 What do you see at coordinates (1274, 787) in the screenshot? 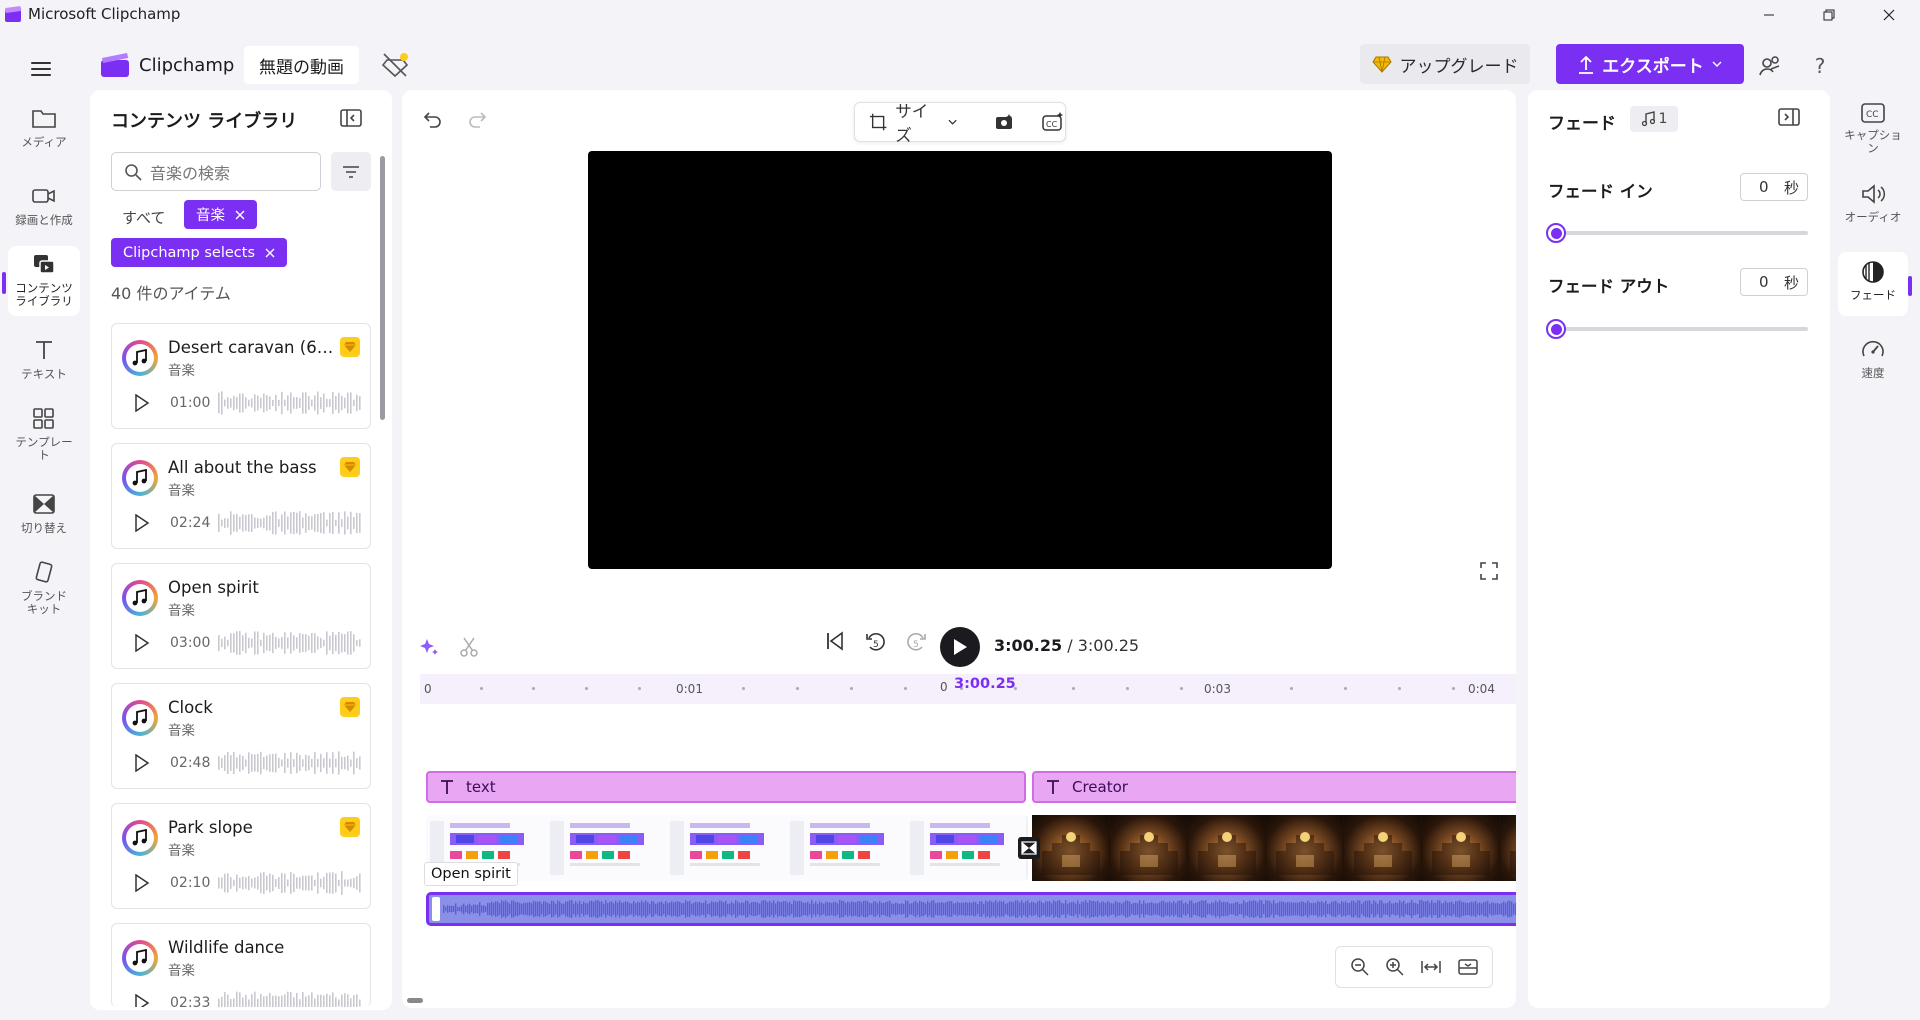
I see `text-clip: Creator` at bounding box center [1274, 787].